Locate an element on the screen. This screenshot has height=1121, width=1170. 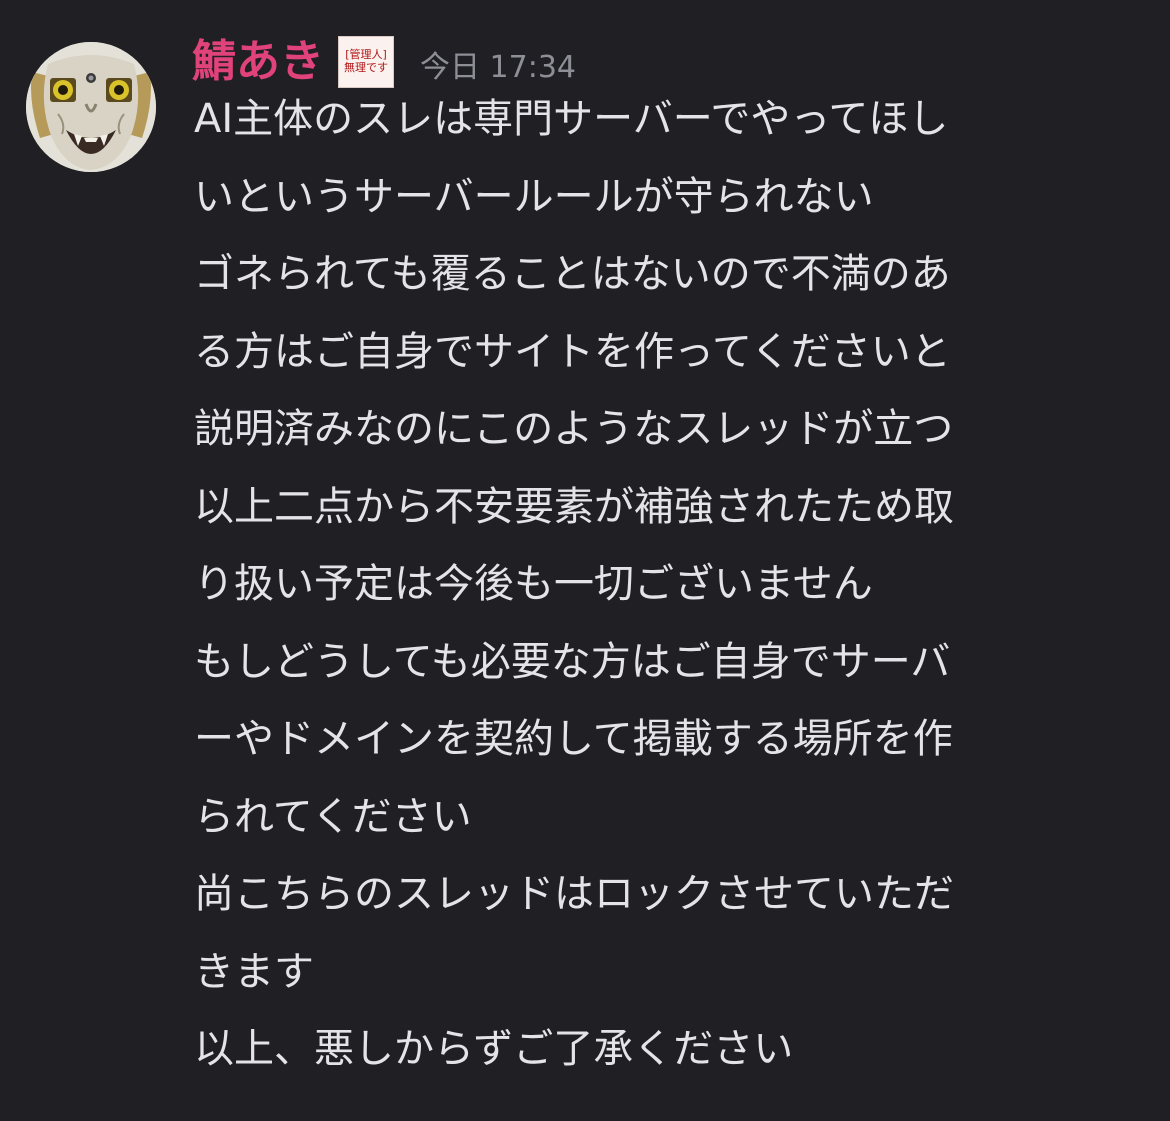
message-header: 鯖あき [管理人] 無理です 今日 17:34 is located at coordinates (384, 62).